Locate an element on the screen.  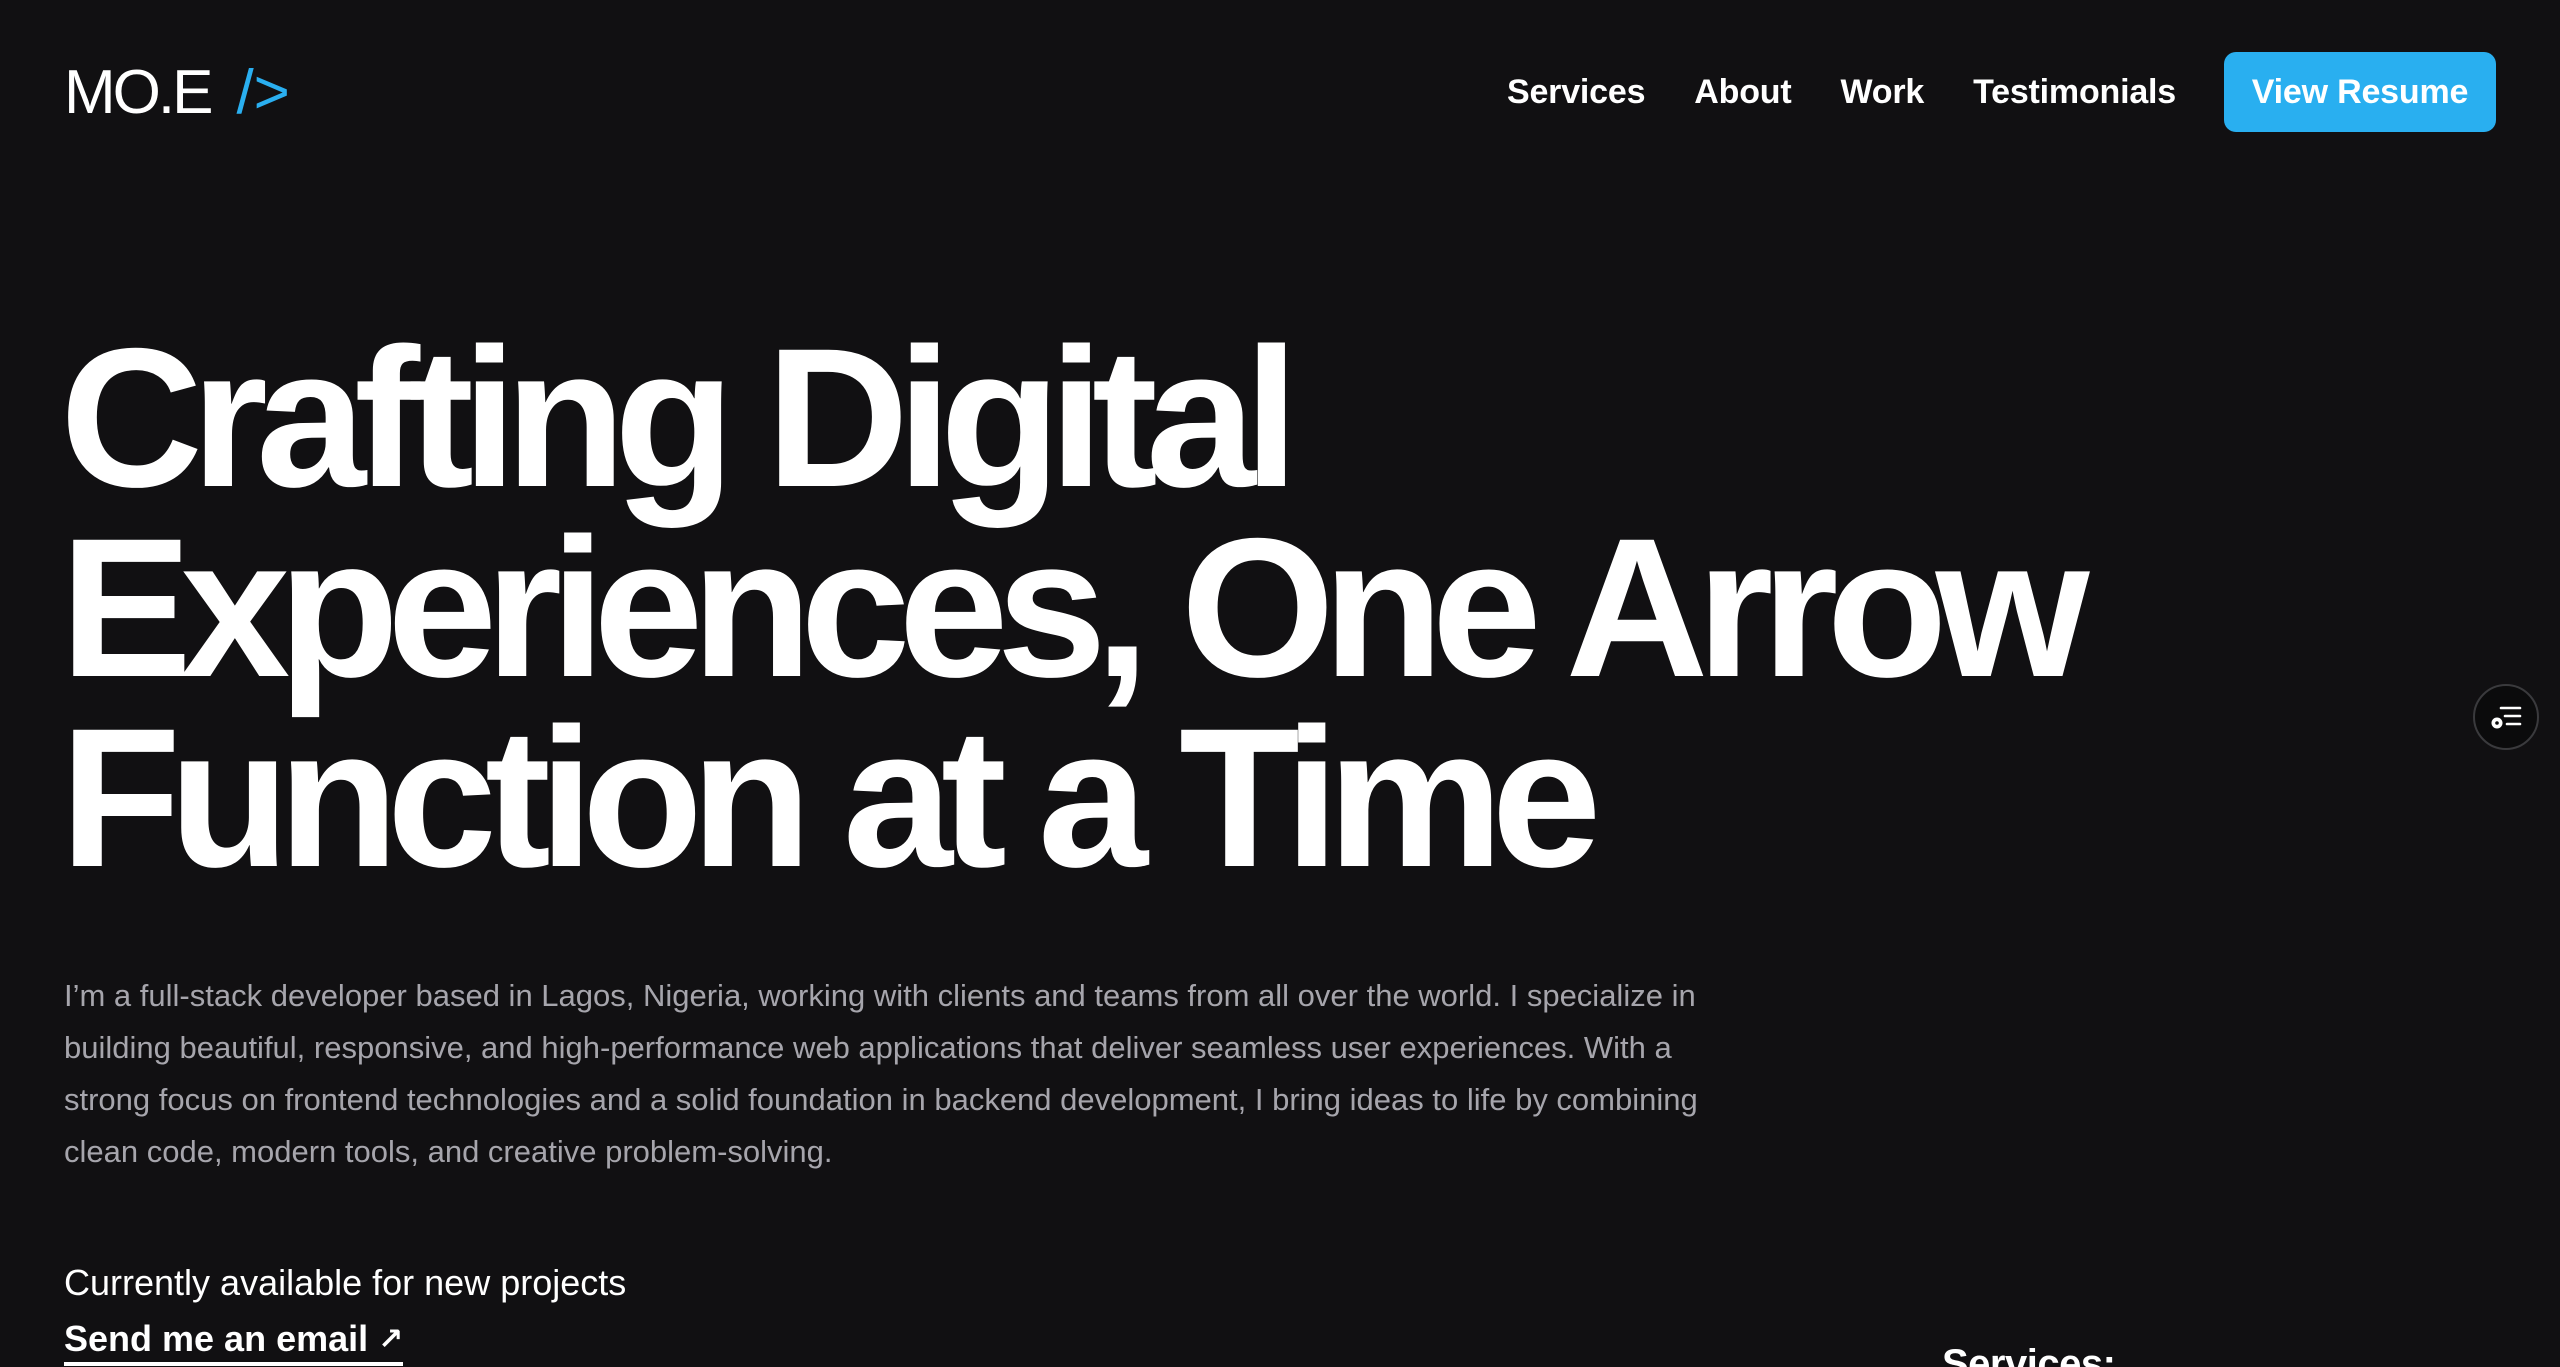
logo-code-icon: /> is located at coordinates (263, 92).